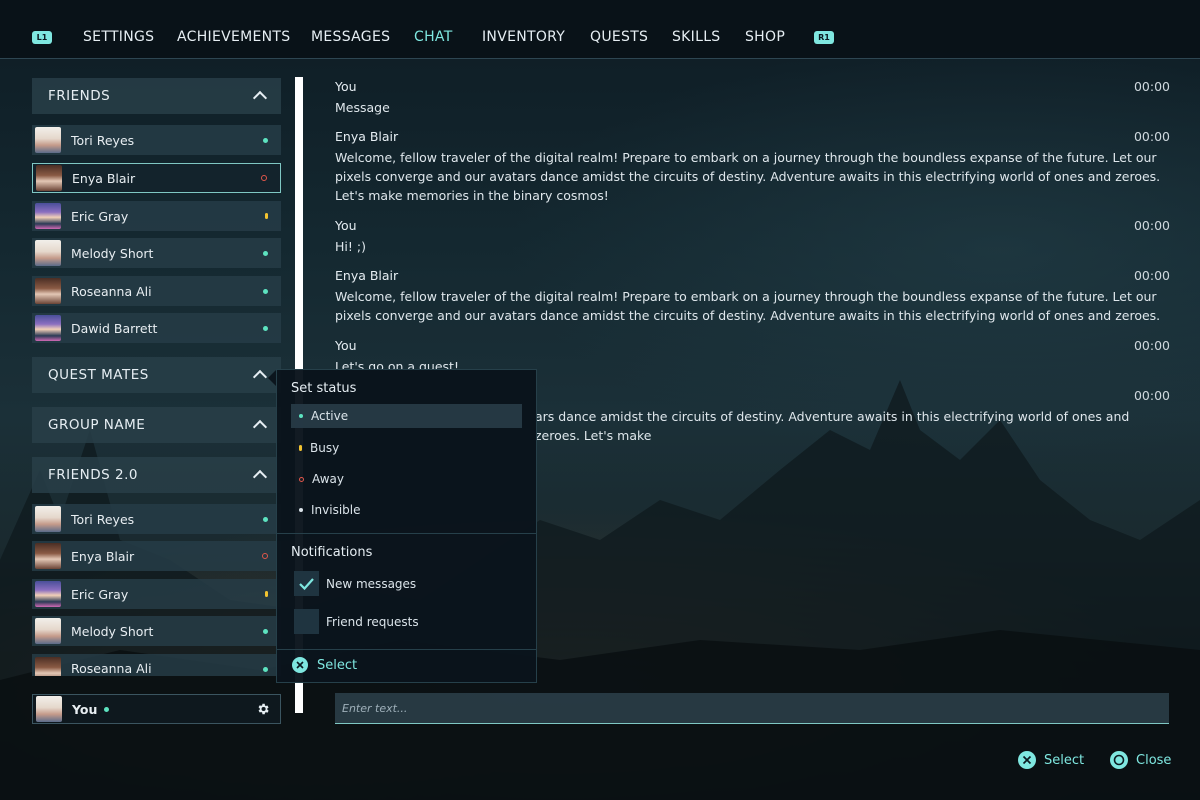 Image resolution: width=1200 pixels, height=800 pixels. I want to click on message-text: Let's go on a quest!, so click(397, 364).